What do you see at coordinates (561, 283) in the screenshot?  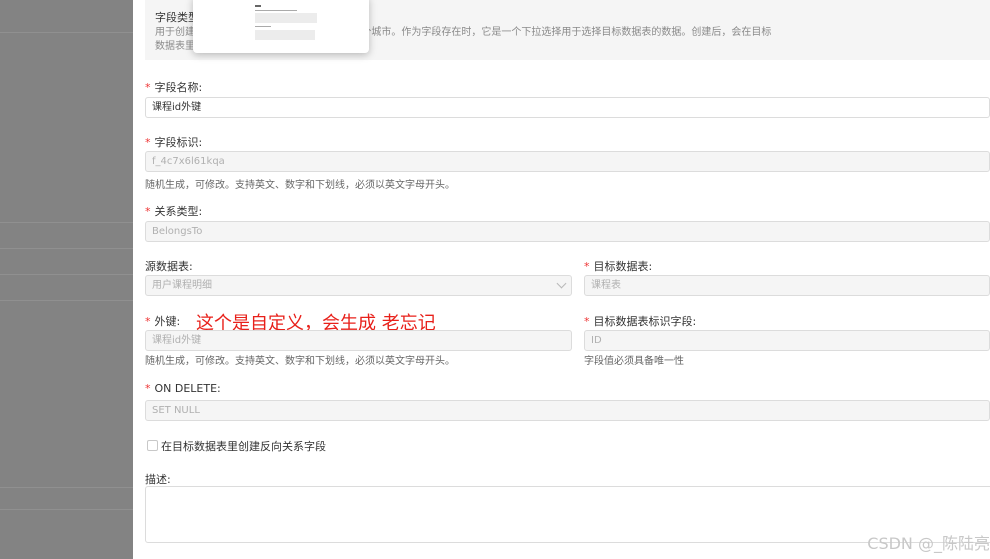 I see `chevron-down-icon` at bounding box center [561, 283].